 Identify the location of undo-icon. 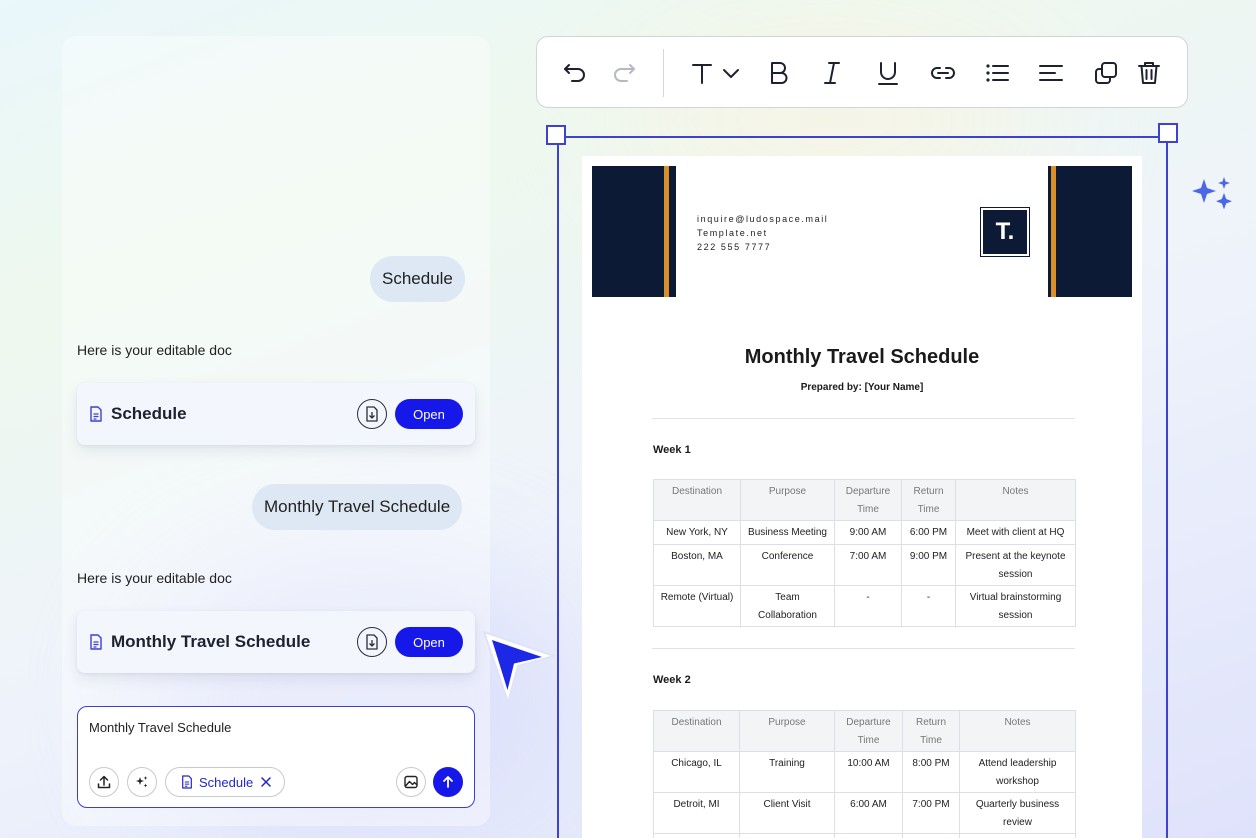
(574, 73).